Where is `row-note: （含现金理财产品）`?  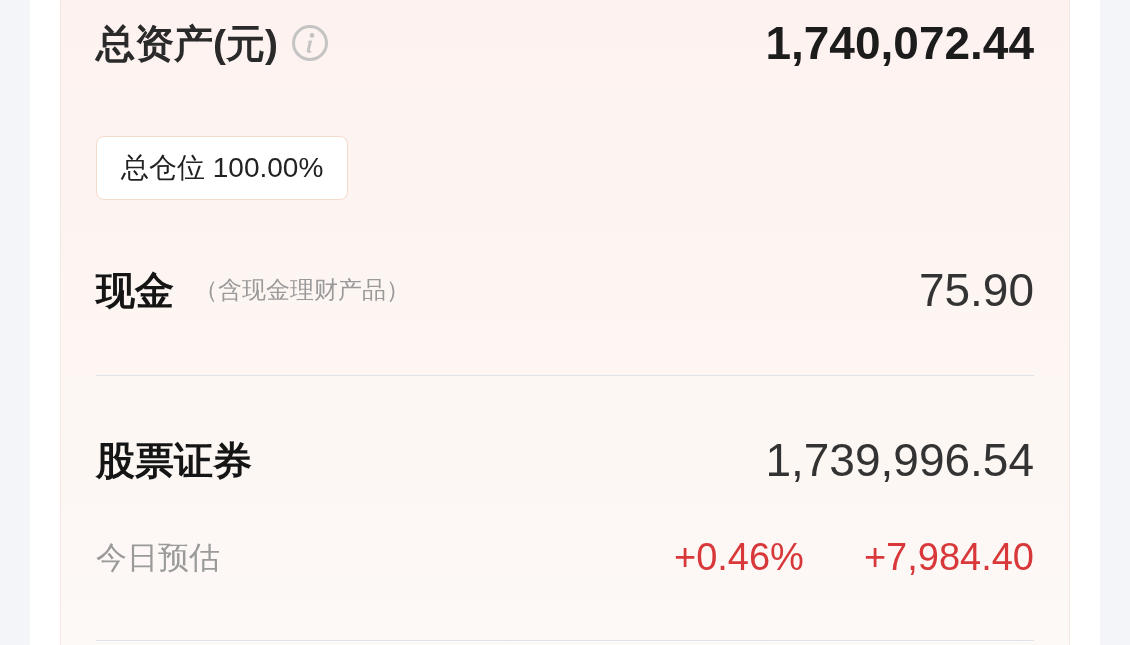
row-note: （含现金理财产品） is located at coordinates (302, 290).